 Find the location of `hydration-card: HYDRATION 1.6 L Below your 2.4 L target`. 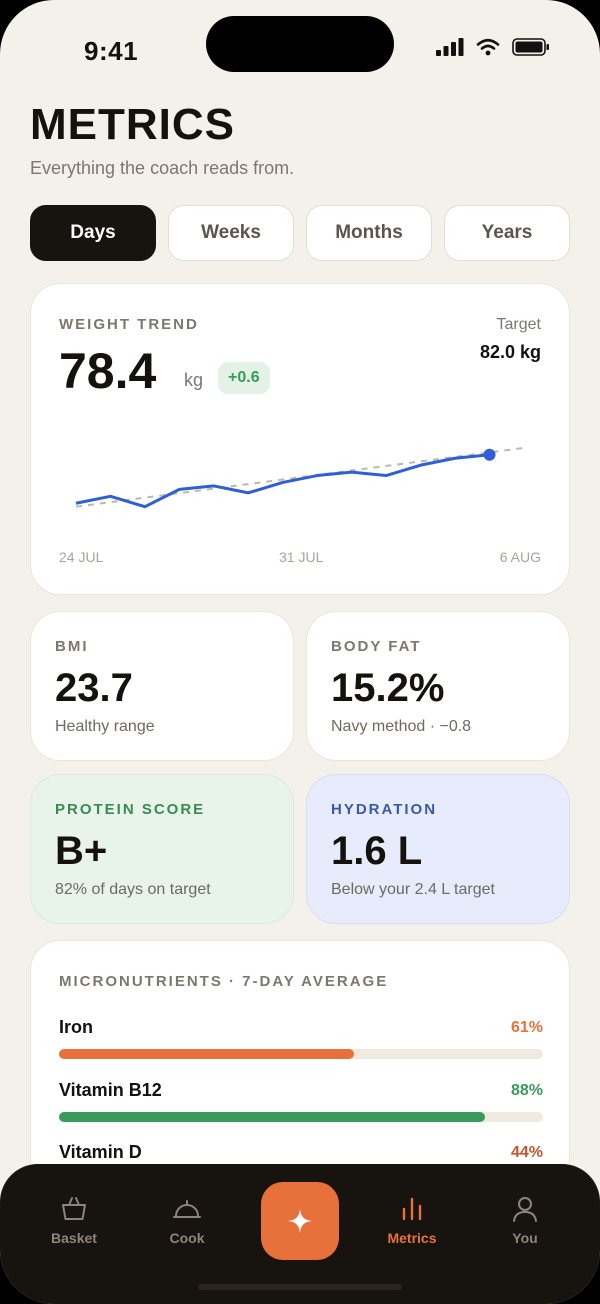

hydration-card: HYDRATION 1.6 L Below your 2.4 L target is located at coordinates (438, 849).